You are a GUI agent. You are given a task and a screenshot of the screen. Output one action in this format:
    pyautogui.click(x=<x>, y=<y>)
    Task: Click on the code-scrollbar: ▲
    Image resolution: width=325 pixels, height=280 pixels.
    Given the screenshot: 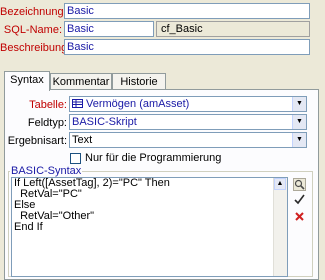 What is the action you would take?
    pyautogui.click(x=280, y=227)
    